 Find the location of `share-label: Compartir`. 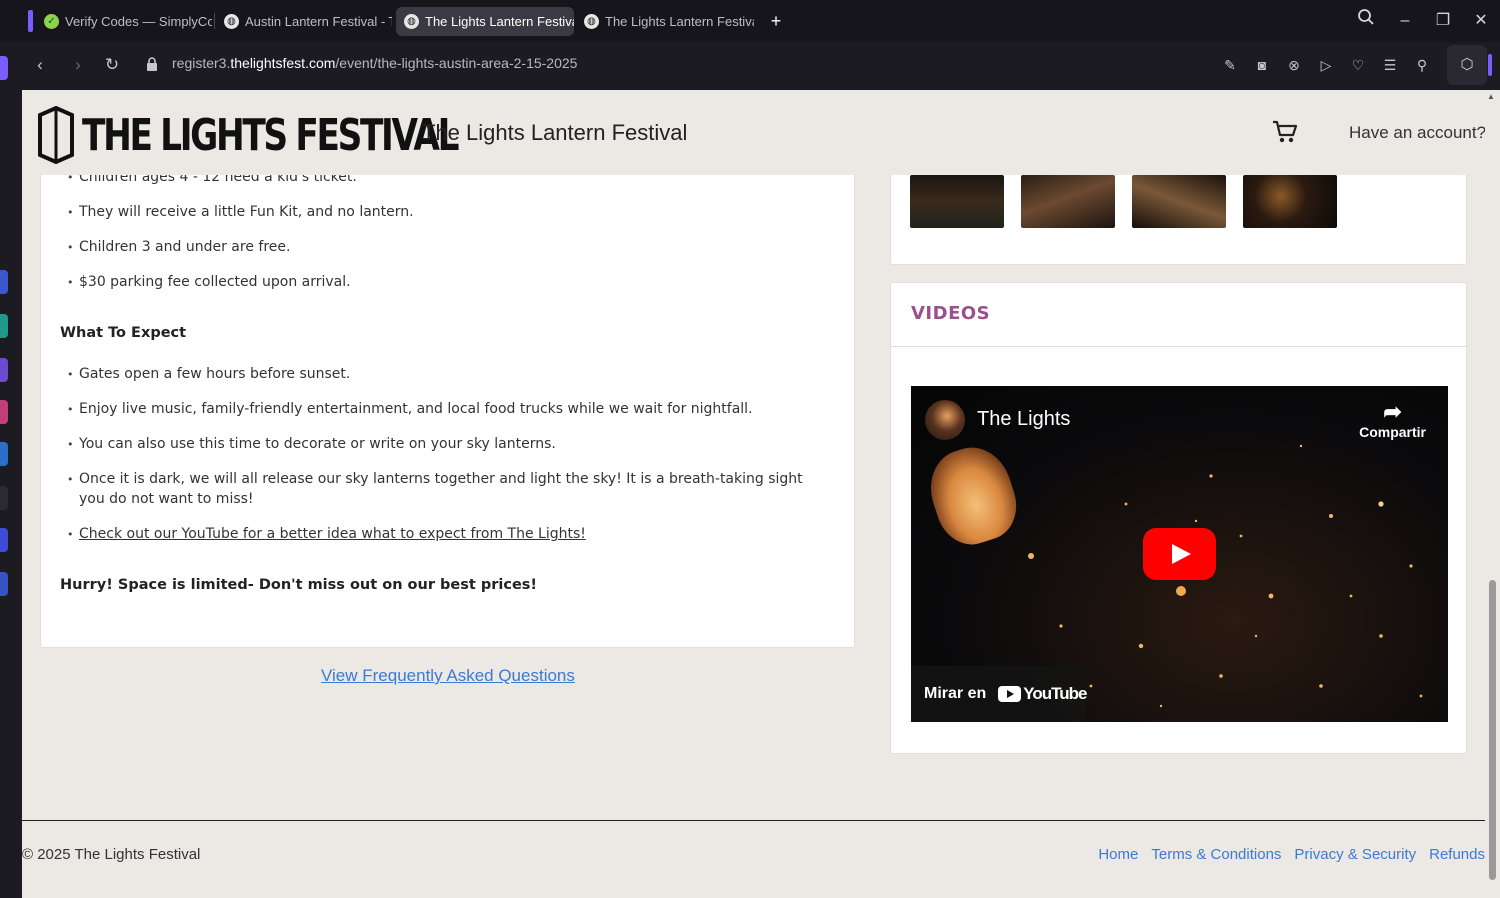

share-label: Compartir is located at coordinates (1392, 432).